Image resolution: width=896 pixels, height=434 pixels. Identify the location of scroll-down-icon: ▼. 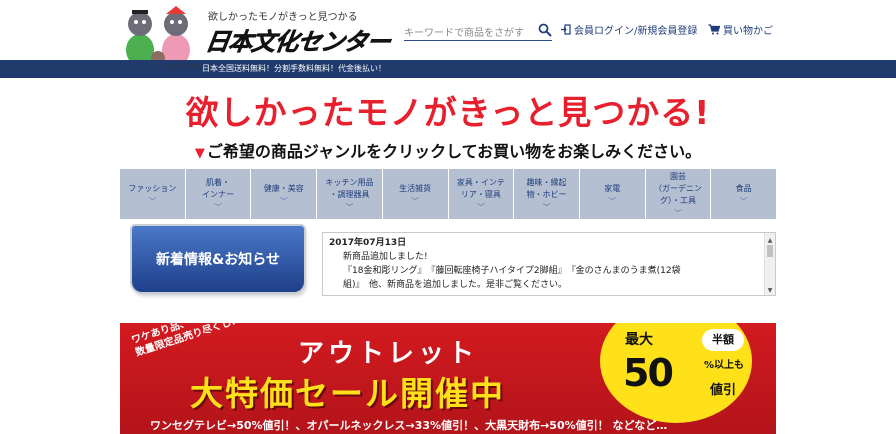
(770, 289).